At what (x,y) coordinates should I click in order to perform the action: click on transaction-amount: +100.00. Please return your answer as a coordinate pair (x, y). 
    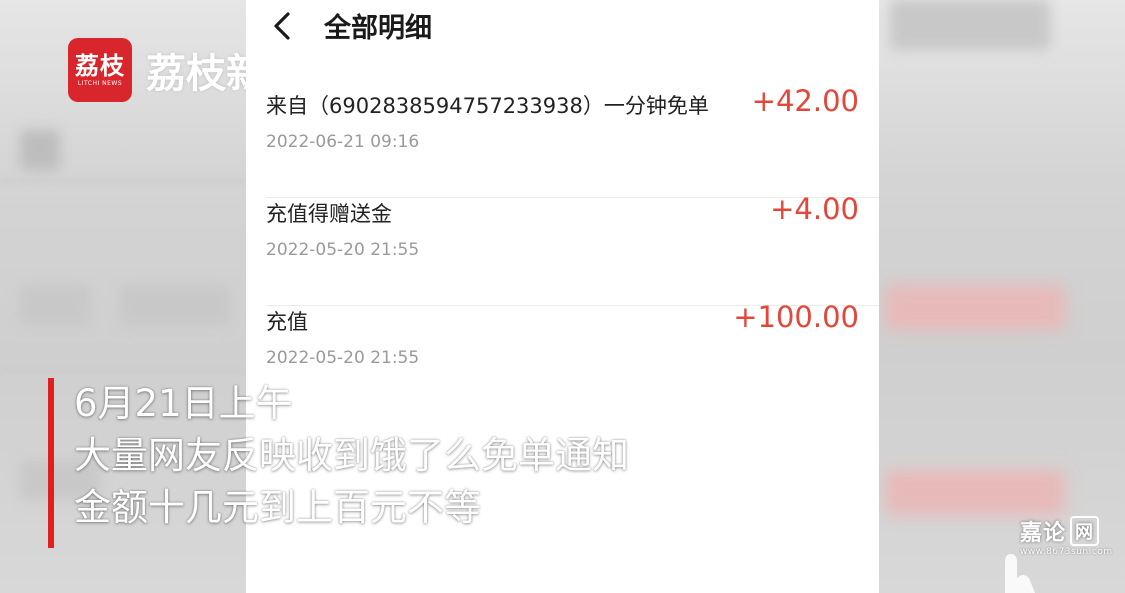
    Looking at the image, I should click on (796, 317).